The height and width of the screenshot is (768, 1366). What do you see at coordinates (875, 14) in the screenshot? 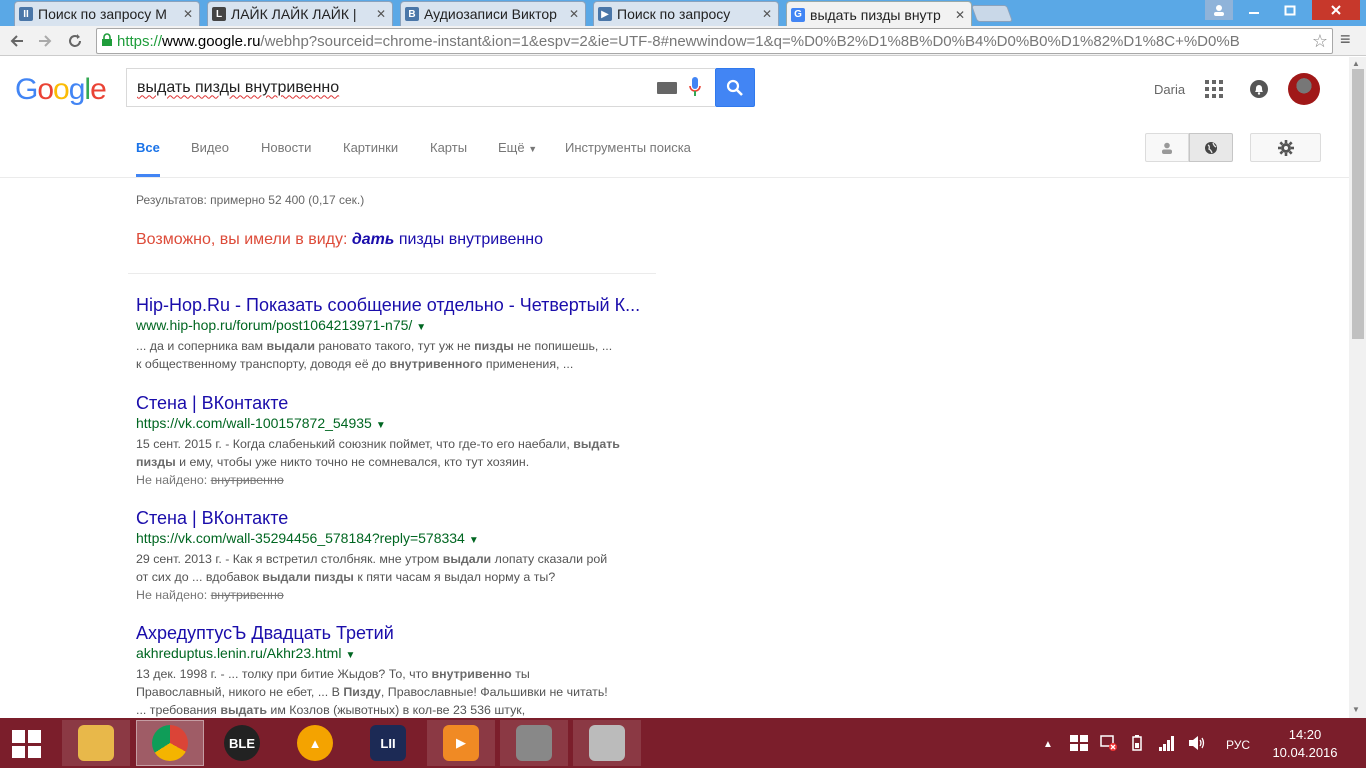
I see `tab-title: выдать пизды внутр` at bounding box center [875, 14].